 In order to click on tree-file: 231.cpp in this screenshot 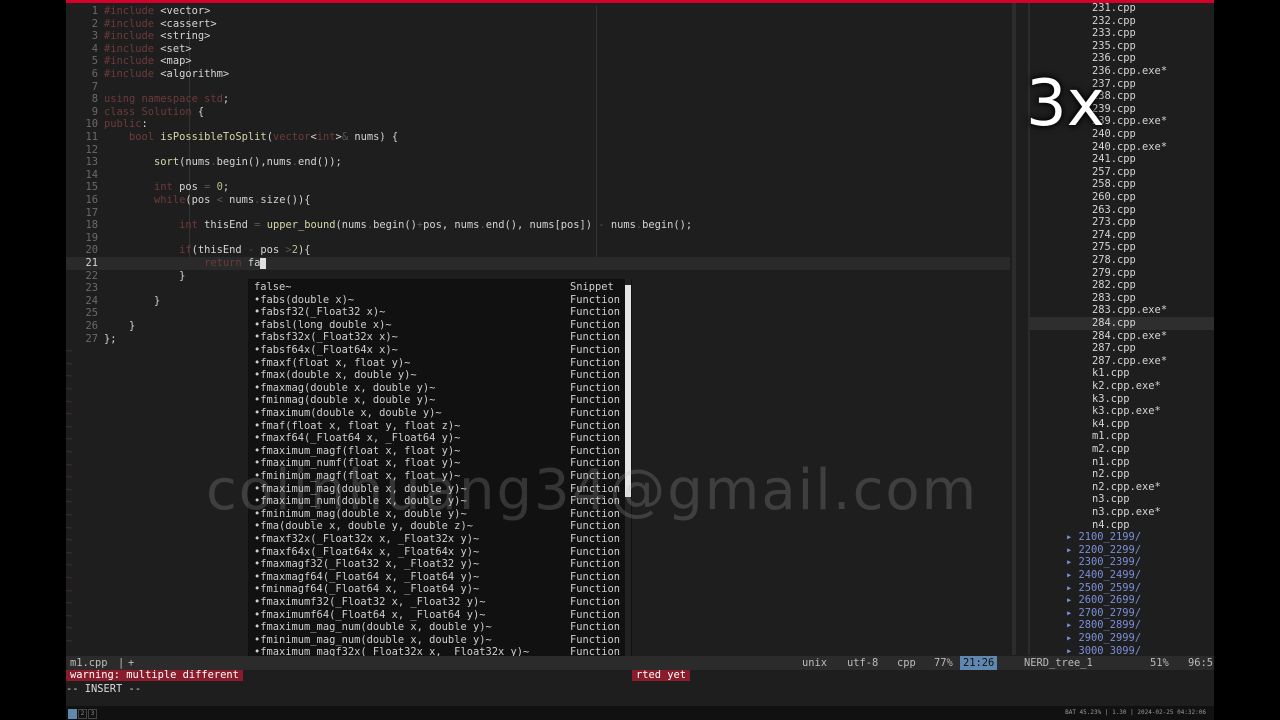, I will do `click(1114, 8)`.